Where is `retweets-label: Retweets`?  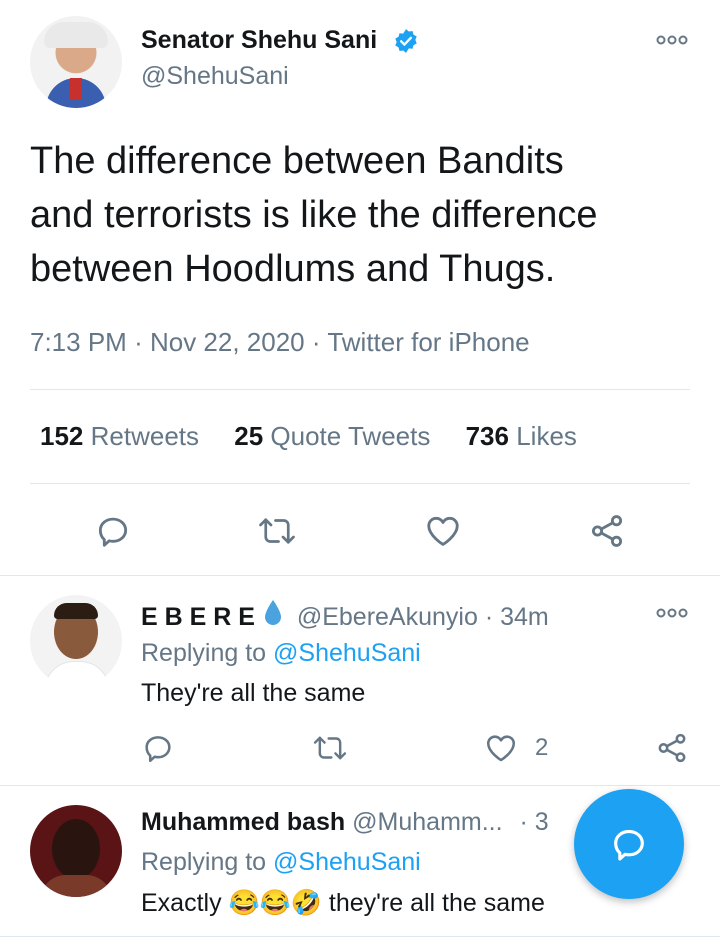
retweets-label: Retweets is located at coordinates (145, 436).